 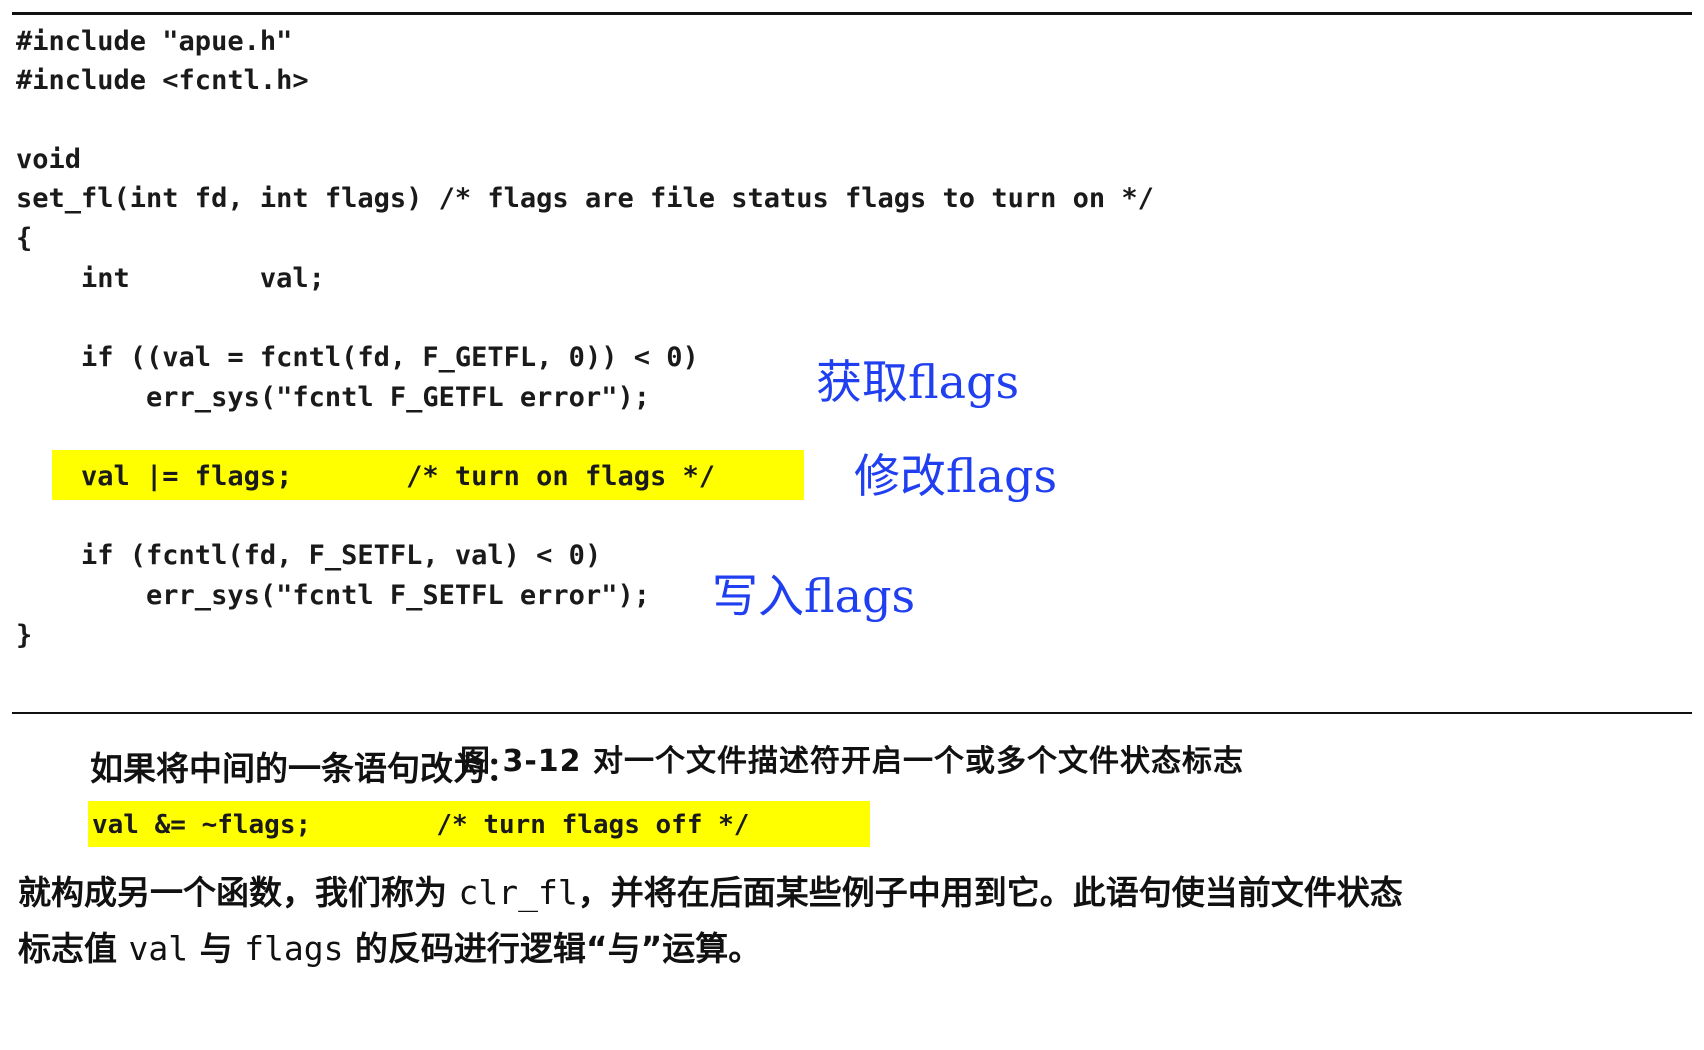 What do you see at coordinates (158, 948) in the screenshot?
I see `inline-code-val: val` at bounding box center [158, 948].